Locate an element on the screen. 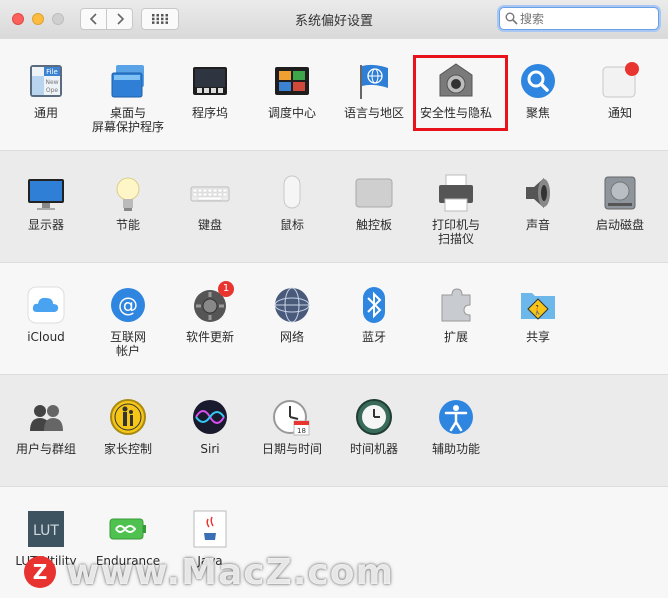 The height and width of the screenshot is (598, 668). pref-pane-printers-scanners: 打印机与 扫描仪 is located at coordinates (456, 209).